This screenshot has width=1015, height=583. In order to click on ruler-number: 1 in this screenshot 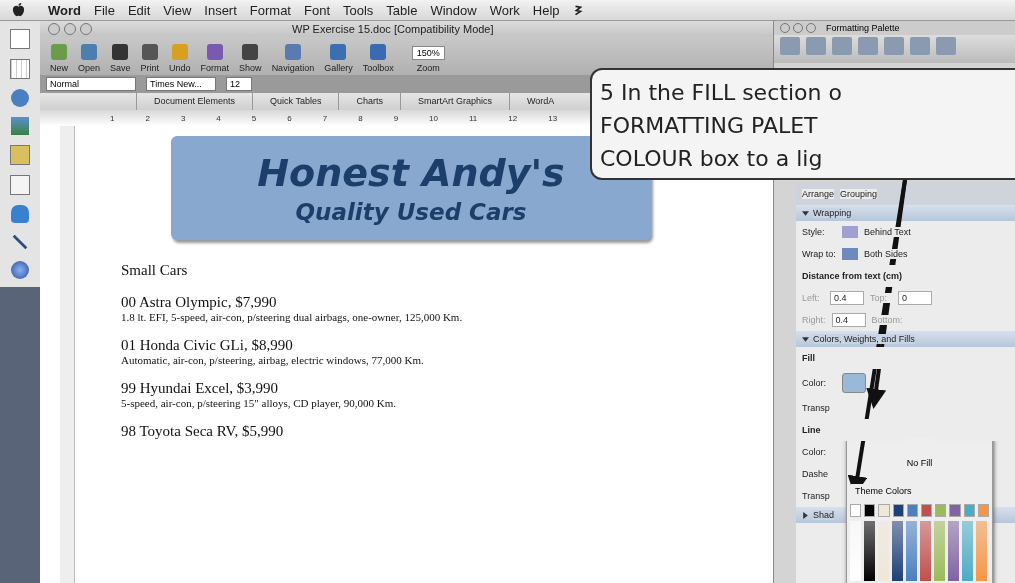, I will do `click(112, 118)`.